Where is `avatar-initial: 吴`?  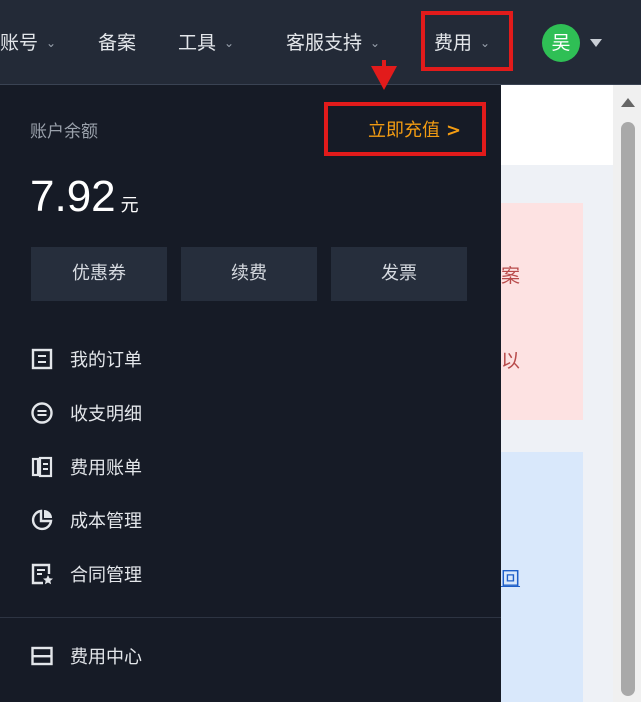 avatar-initial: 吴 is located at coordinates (561, 43).